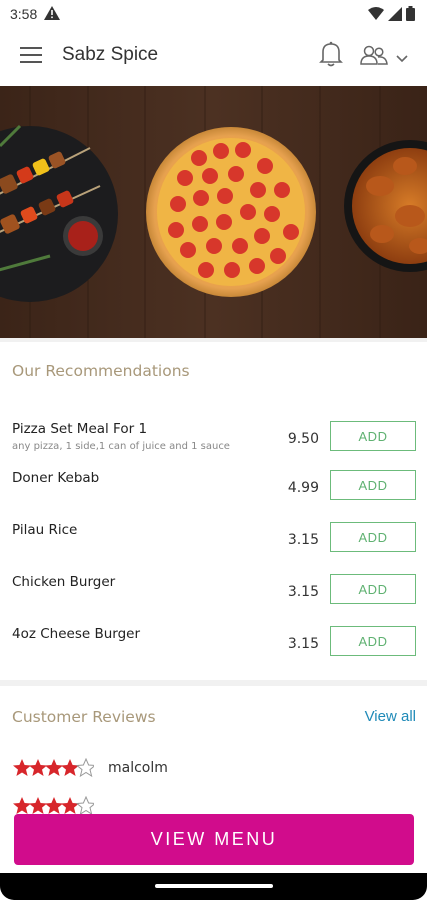  I want to click on review-item: malcolm, so click(90, 768).